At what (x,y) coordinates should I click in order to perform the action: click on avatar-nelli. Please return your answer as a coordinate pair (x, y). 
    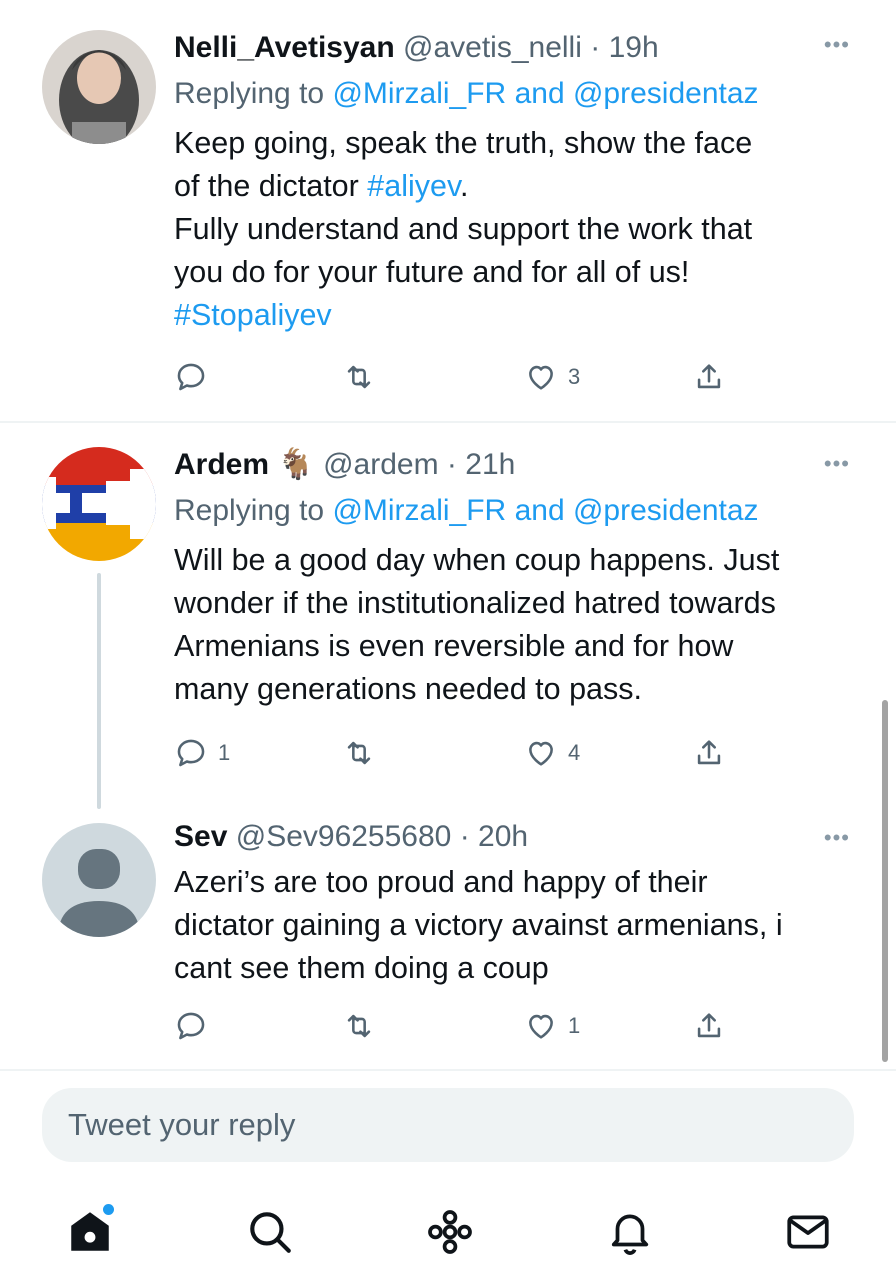
    Looking at the image, I should click on (99, 87).